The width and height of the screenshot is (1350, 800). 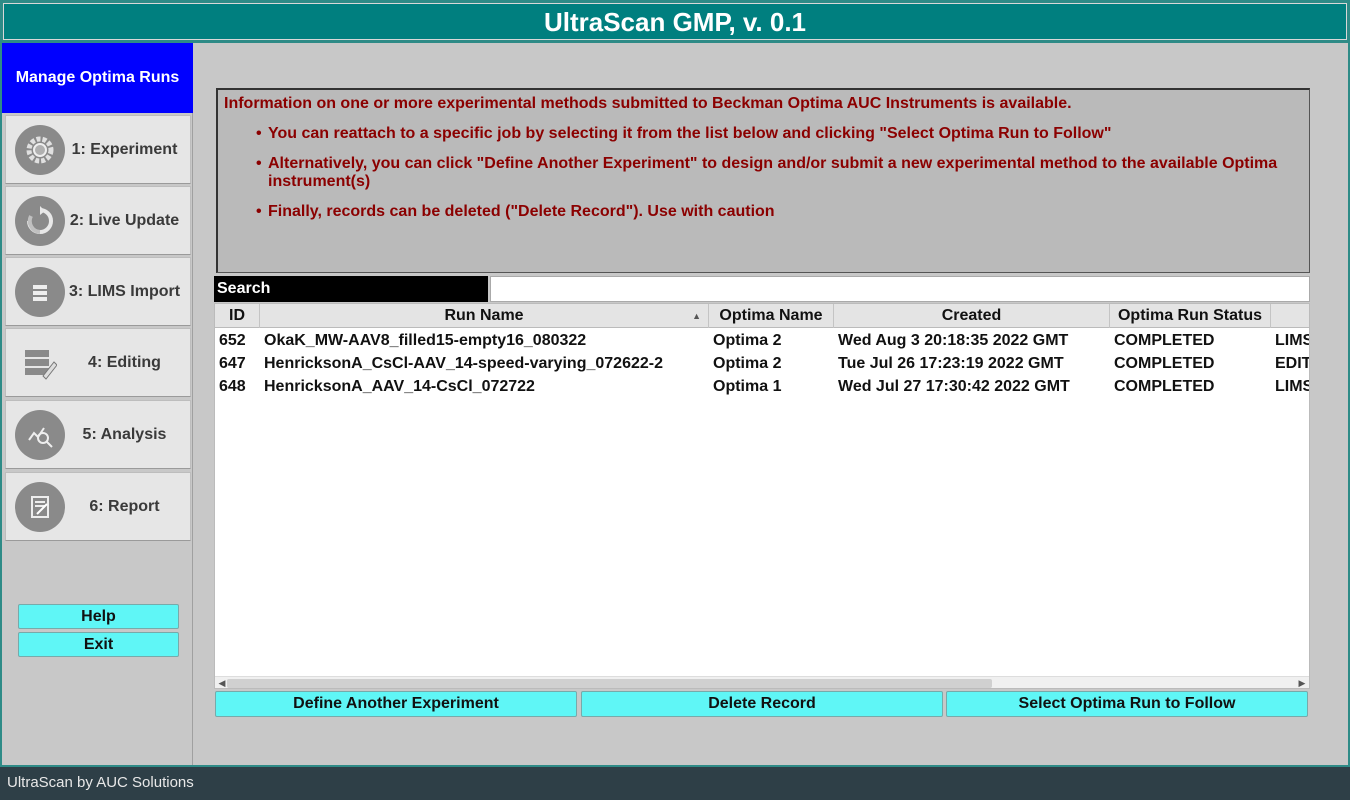 What do you see at coordinates (954, 386) in the screenshot?
I see `cell-created: Wed Jul 27 17:30:42 2022 GMT` at bounding box center [954, 386].